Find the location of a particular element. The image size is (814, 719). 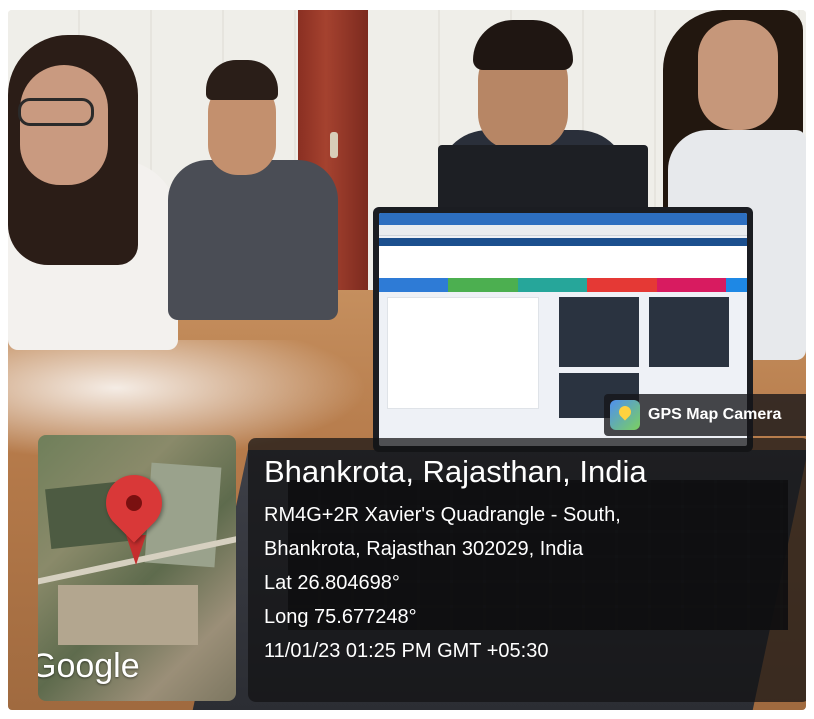

google-logo: Google is located at coordinates (89, 666).